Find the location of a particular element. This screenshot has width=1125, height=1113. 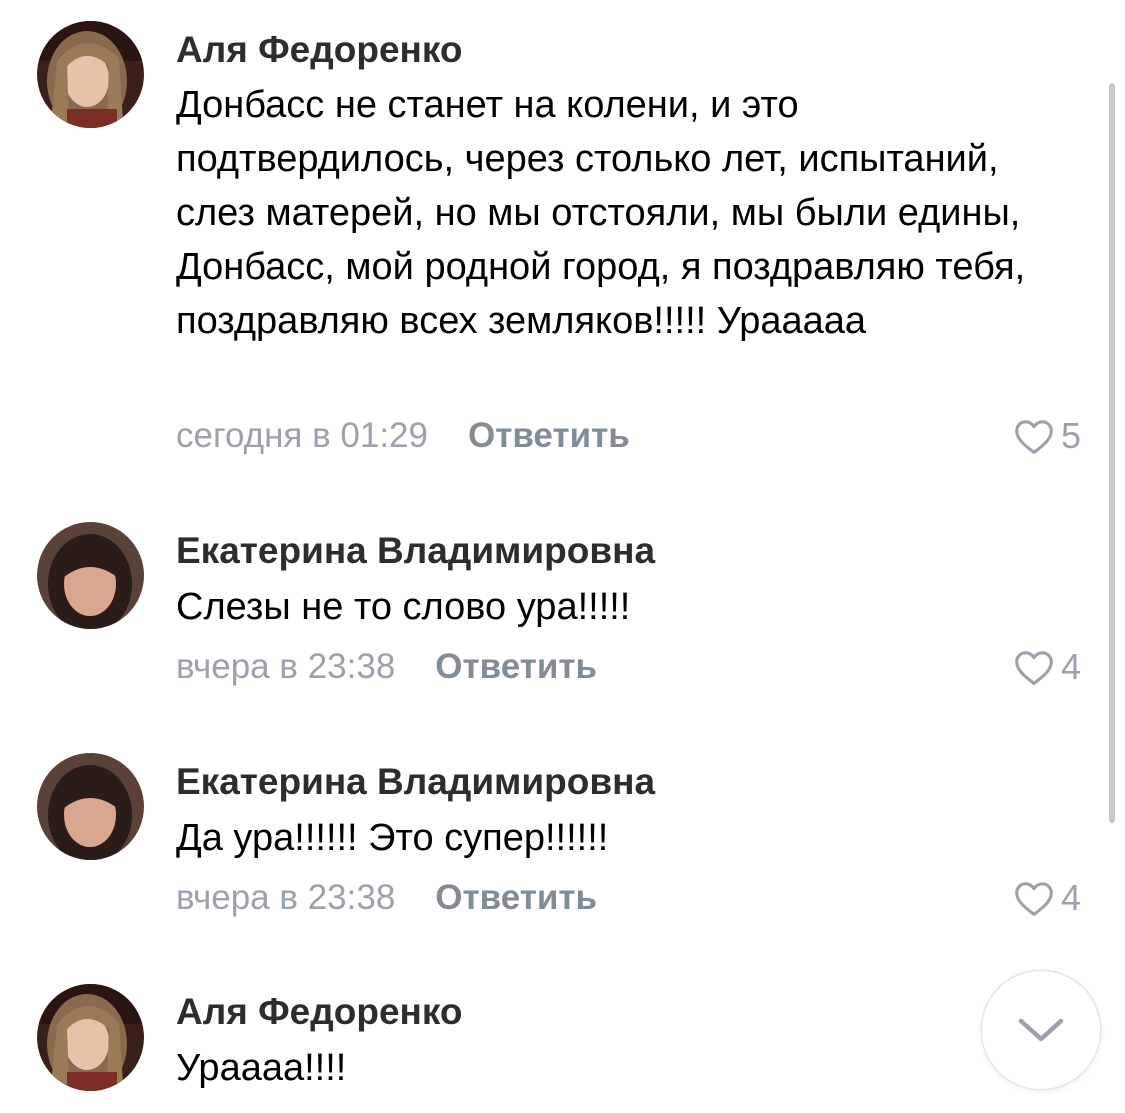

scroll-down-button is located at coordinates (1041, 1030).